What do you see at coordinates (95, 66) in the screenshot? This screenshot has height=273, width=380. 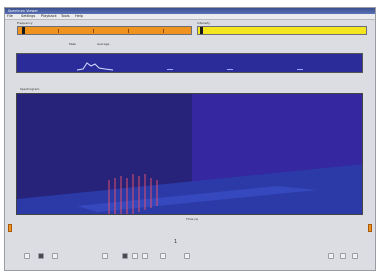 I see `overview-trace` at bounding box center [95, 66].